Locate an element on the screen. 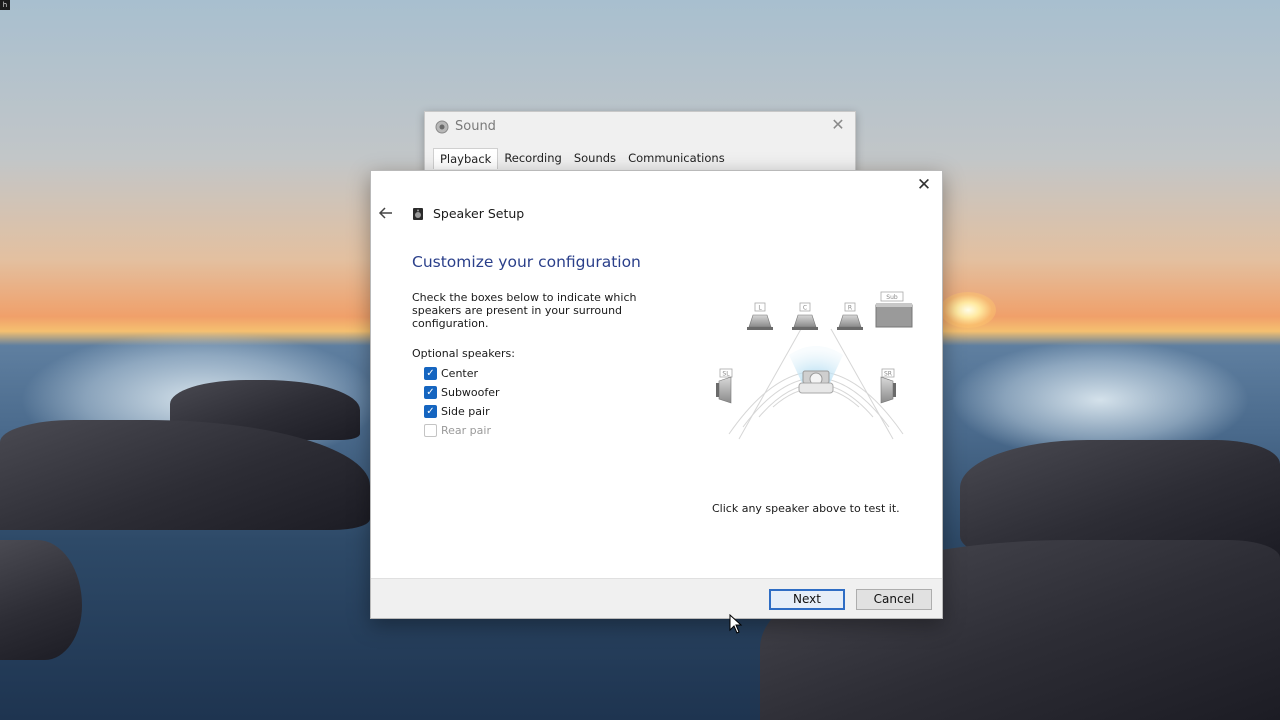 The height and width of the screenshot is (720, 1280). checkbox-rear-pair: Rear pair is located at coordinates (462, 430).